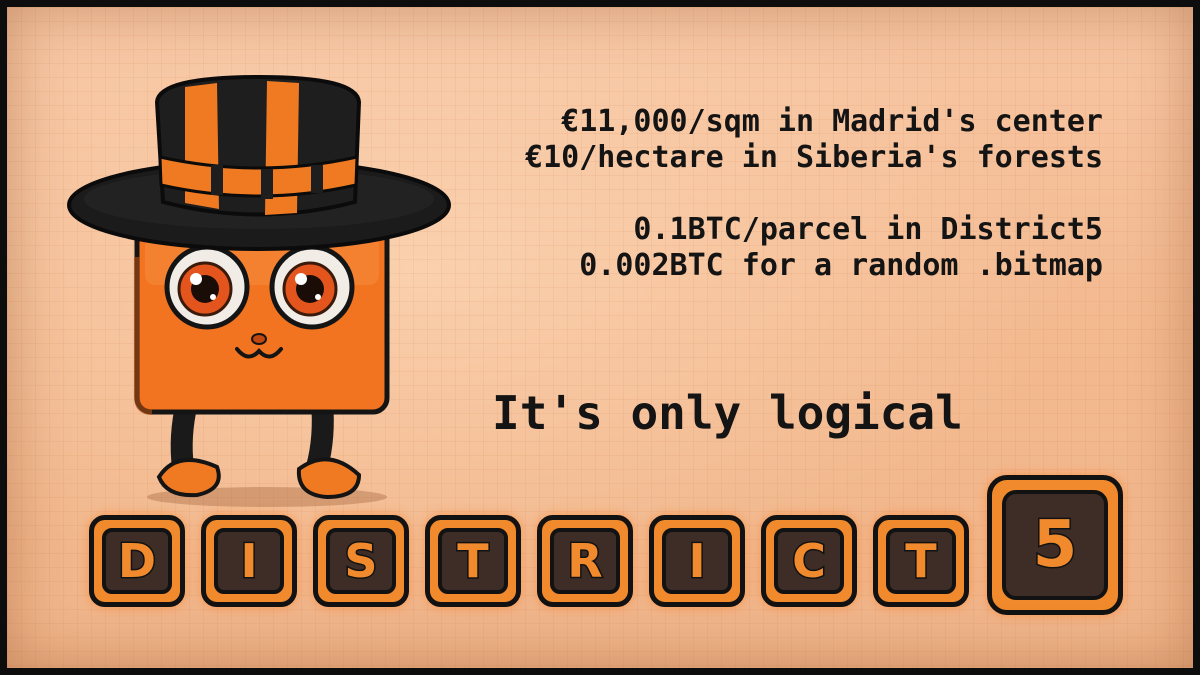 This screenshot has width=1200, height=675. I want to click on logo-tile-i2: I, so click(697, 561).